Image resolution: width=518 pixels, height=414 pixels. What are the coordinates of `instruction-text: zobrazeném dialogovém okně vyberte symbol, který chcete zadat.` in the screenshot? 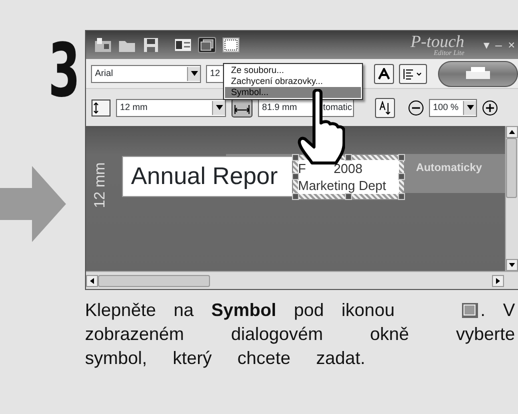 It's located at (300, 346).